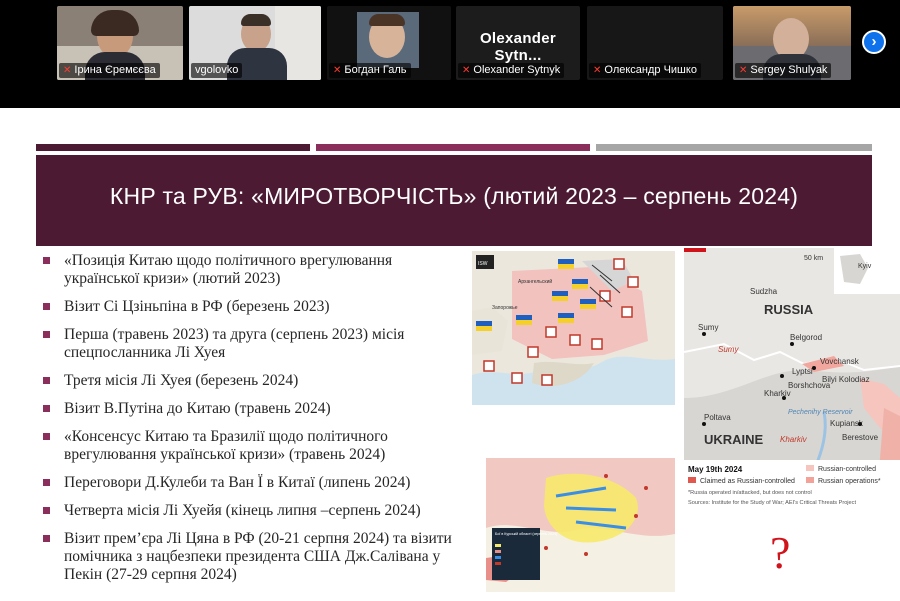 This screenshot has height=601, width=900. I want to click on map-label-russia: RUSSIA, so click(789, 309).